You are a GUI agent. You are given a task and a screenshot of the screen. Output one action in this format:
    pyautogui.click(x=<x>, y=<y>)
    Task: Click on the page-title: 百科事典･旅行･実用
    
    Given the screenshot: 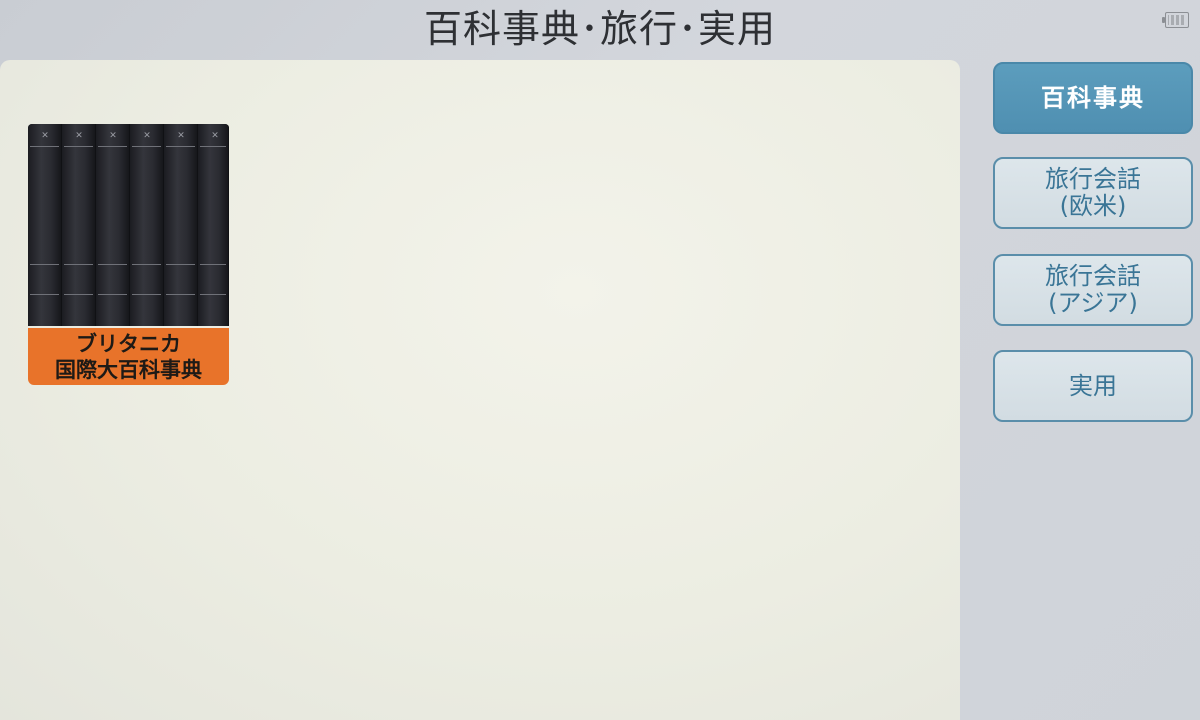 What is the action you would take?
    pyautogui.click(x=599, y=29)
    